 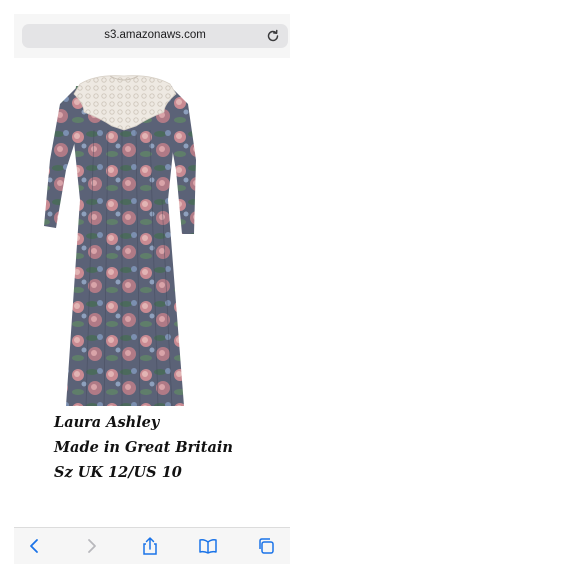 What do you see at coordinates (92, 546) in the screenshot?
I see `forward-icon` at bounding box center [92, 546].